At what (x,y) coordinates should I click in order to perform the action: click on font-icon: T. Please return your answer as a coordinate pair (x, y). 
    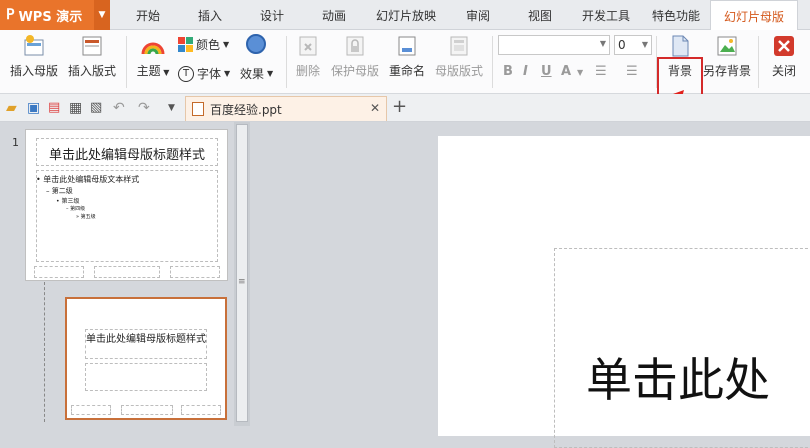
    Looking at the image, I should click on (186, 73).